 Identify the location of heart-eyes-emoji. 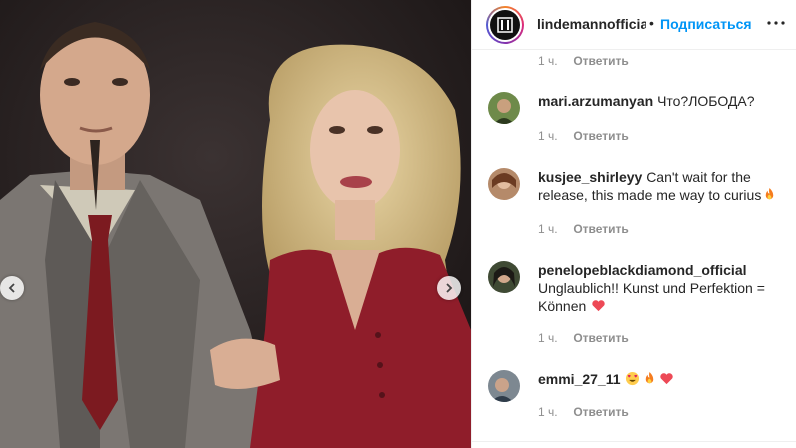
(633, 378).